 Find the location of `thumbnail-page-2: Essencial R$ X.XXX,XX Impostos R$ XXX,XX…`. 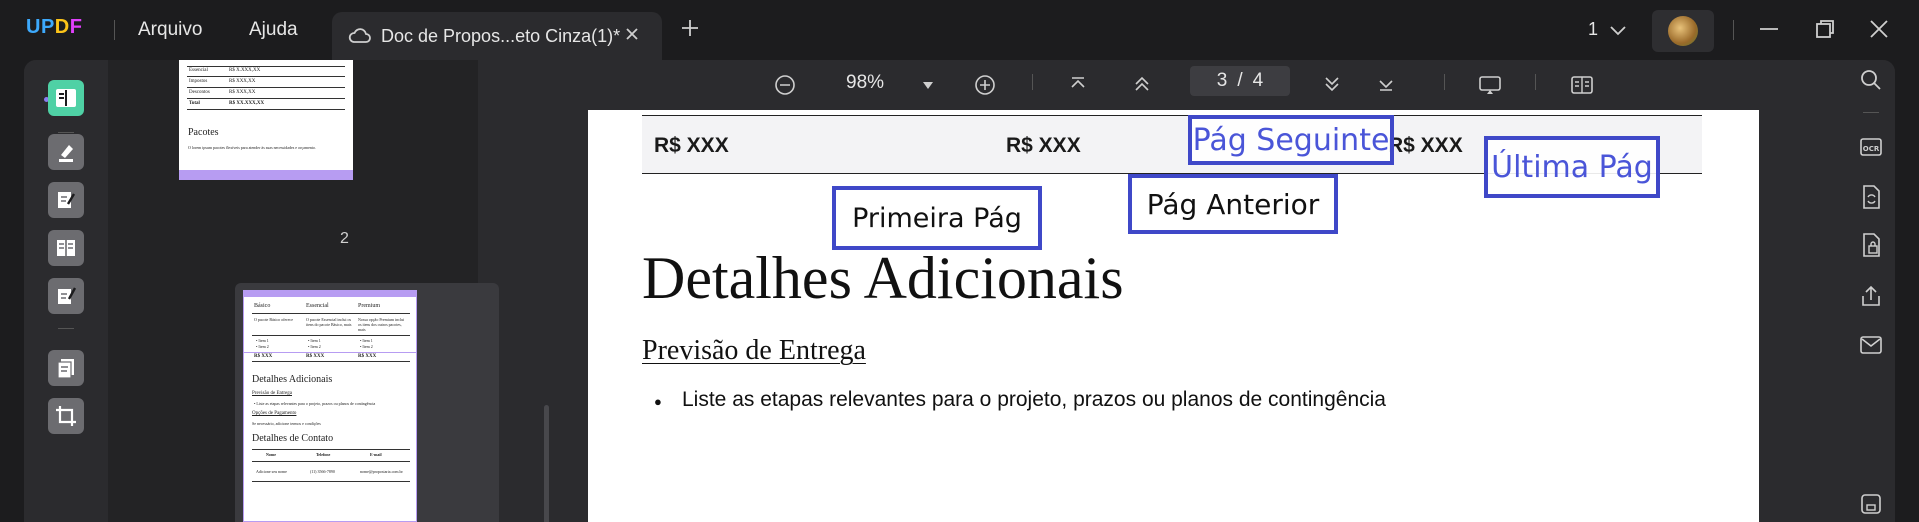

thumbnail-page-2: Essencial R$ X.XXX,XX Impostos R$ XXX,XX… is located at coordinates (266, 120).